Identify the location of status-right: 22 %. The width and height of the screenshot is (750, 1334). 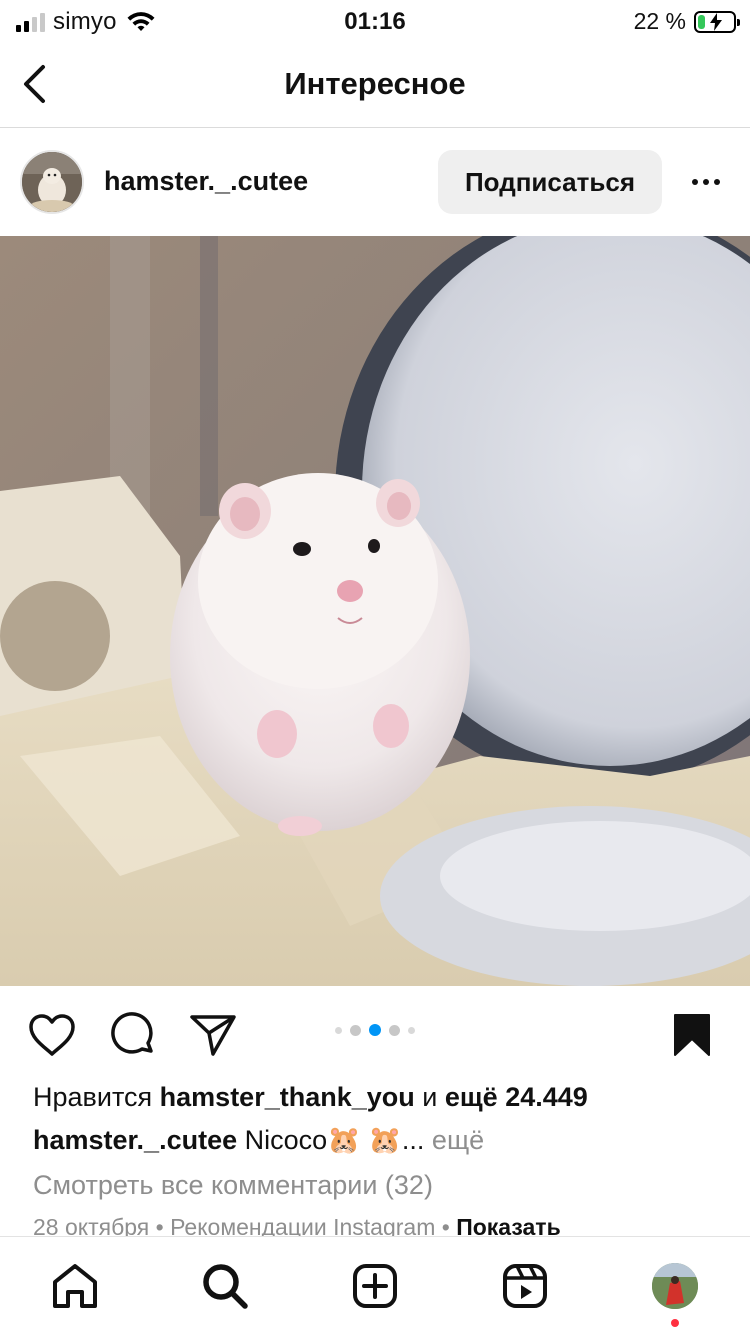
(686, 21).